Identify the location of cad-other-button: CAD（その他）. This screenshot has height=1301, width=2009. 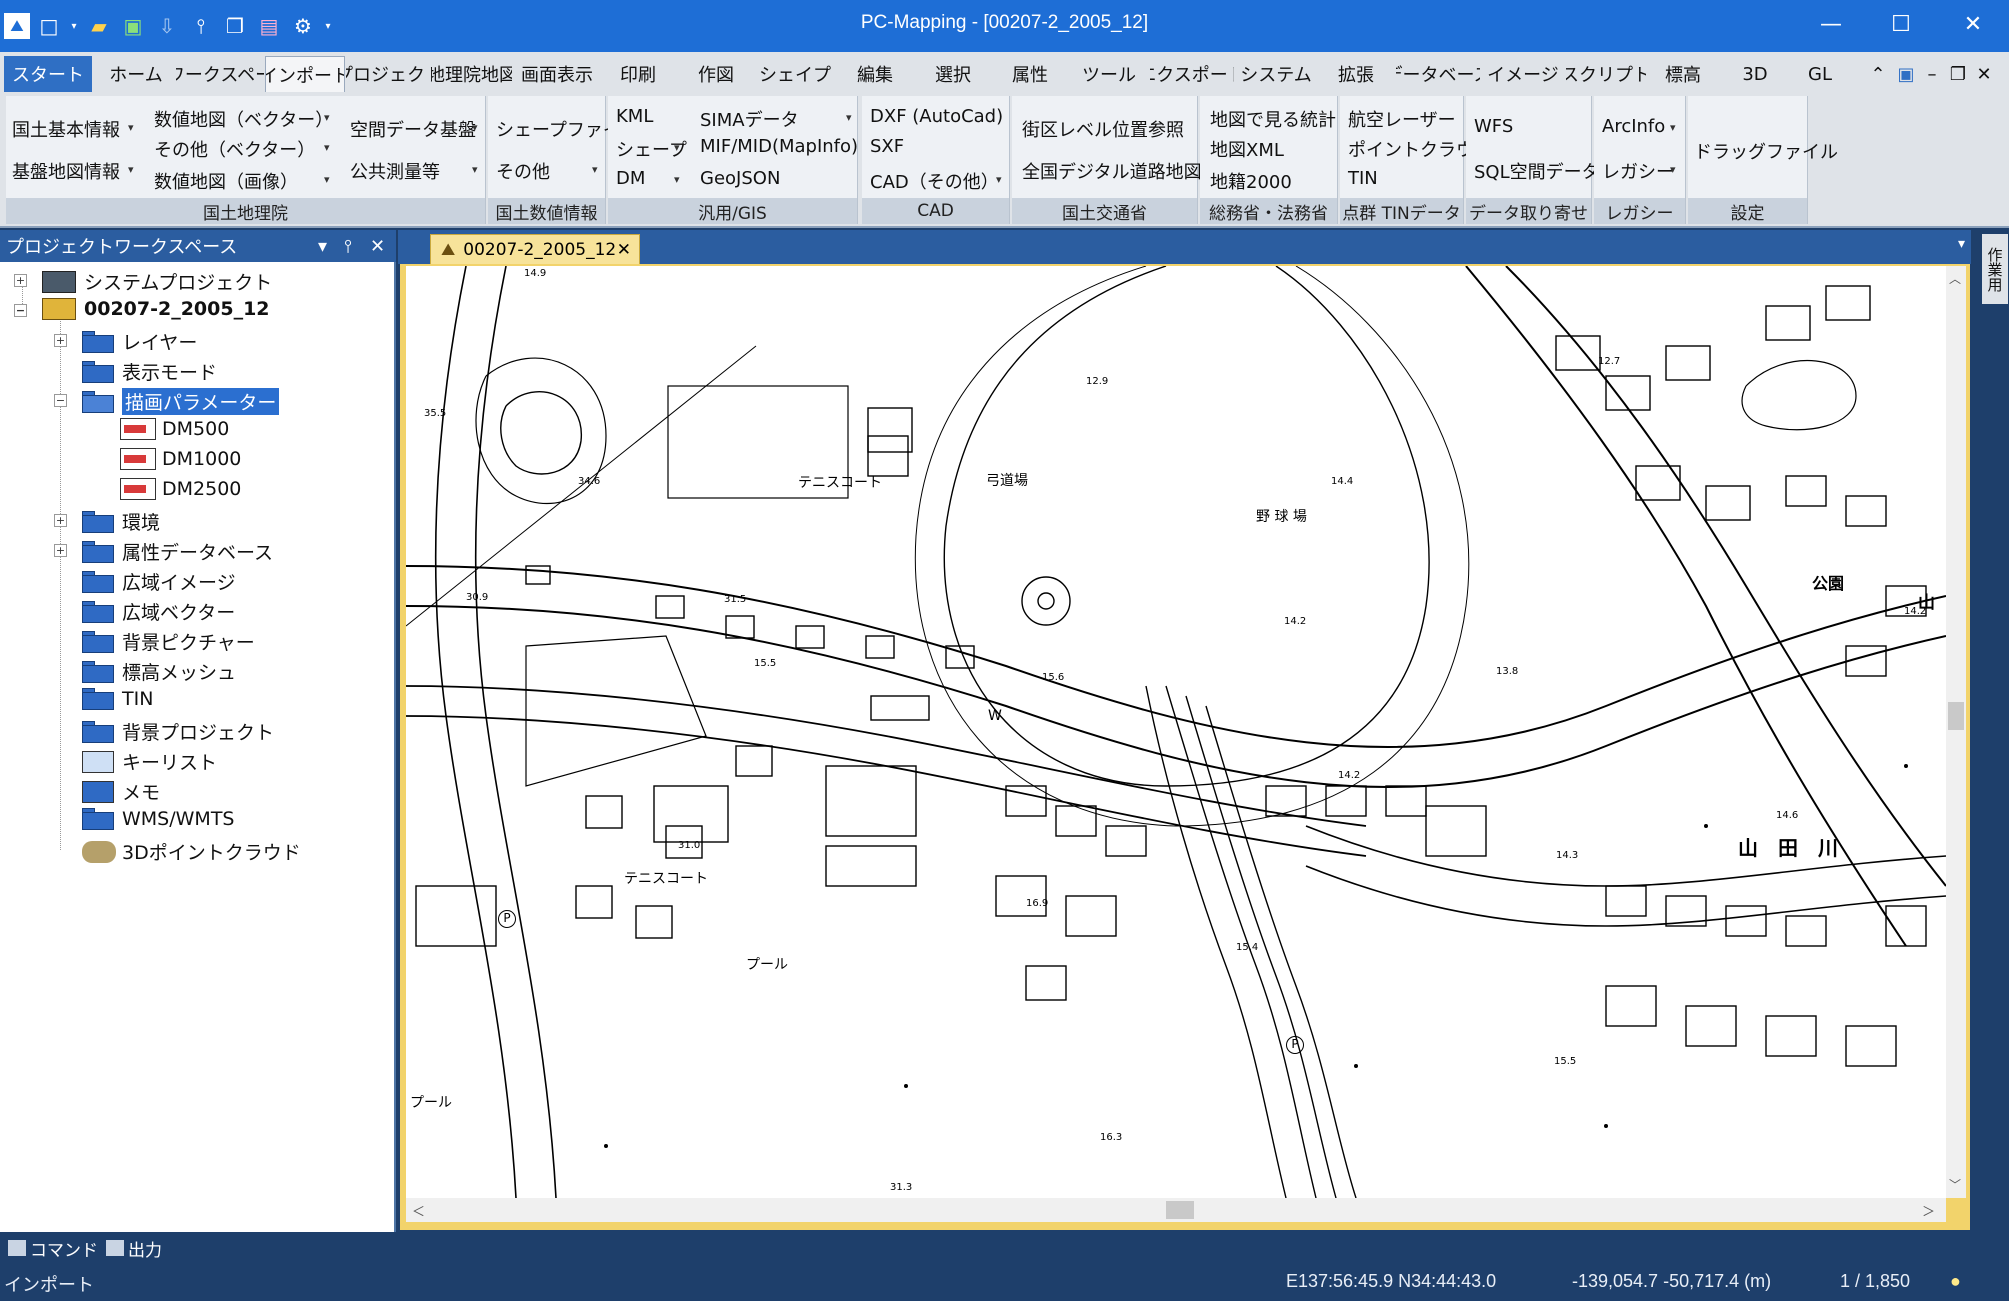
(934, 181).